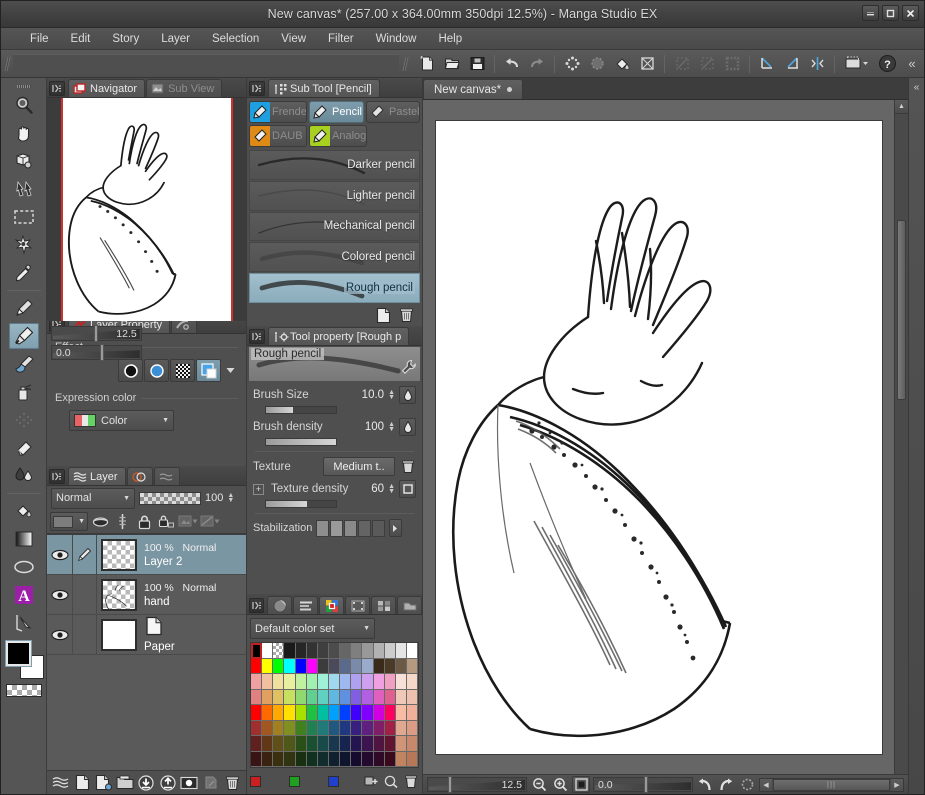 The height and width of the screenshot is (795, 925). I want to click on brush-tool, so click(24, 364).